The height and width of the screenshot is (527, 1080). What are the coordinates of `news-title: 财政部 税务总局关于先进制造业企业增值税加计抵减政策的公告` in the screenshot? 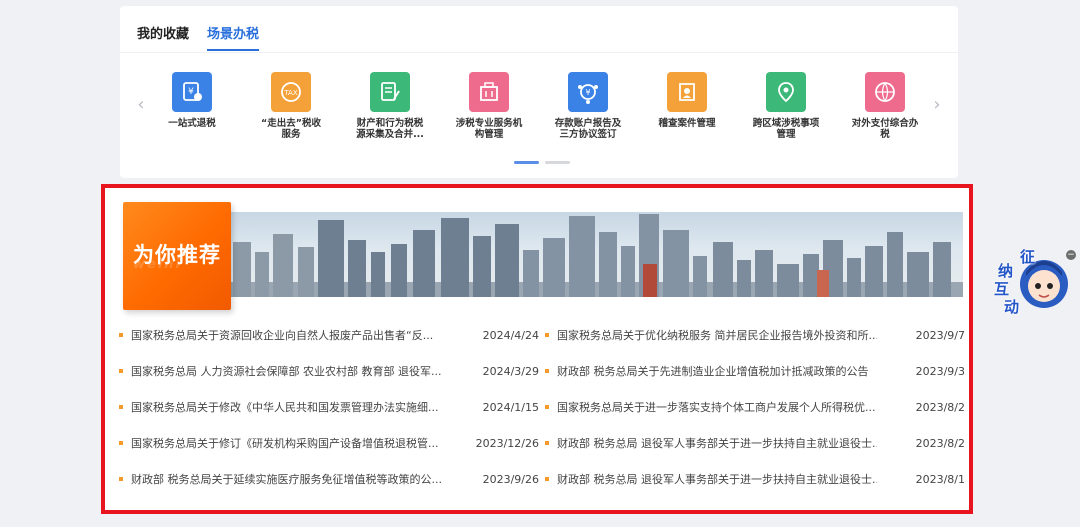 It's located at (713, 371).